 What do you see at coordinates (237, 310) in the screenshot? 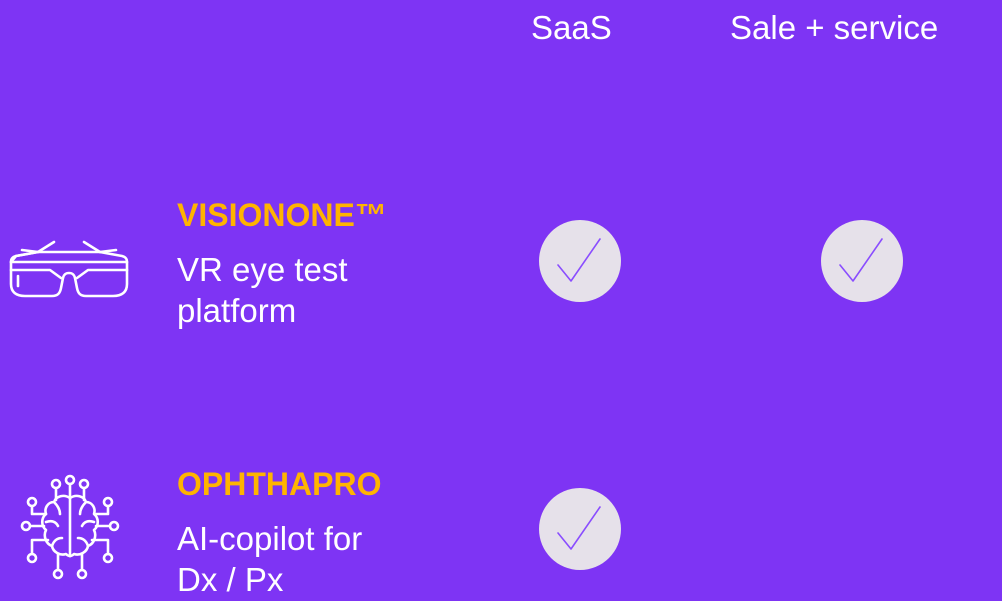
I see `product-description-line-2: platform` at bounding box center [237, 310].